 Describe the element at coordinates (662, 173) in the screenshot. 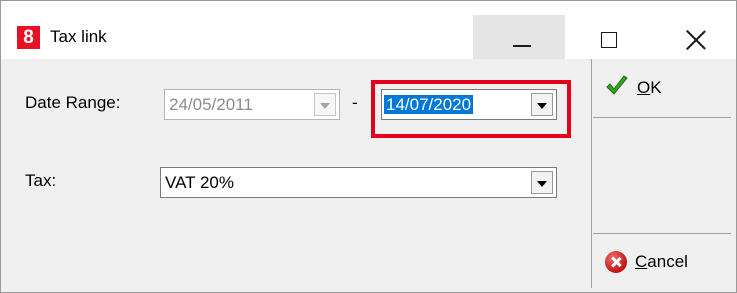

I see `button-panel: OK Cancel` at that location.